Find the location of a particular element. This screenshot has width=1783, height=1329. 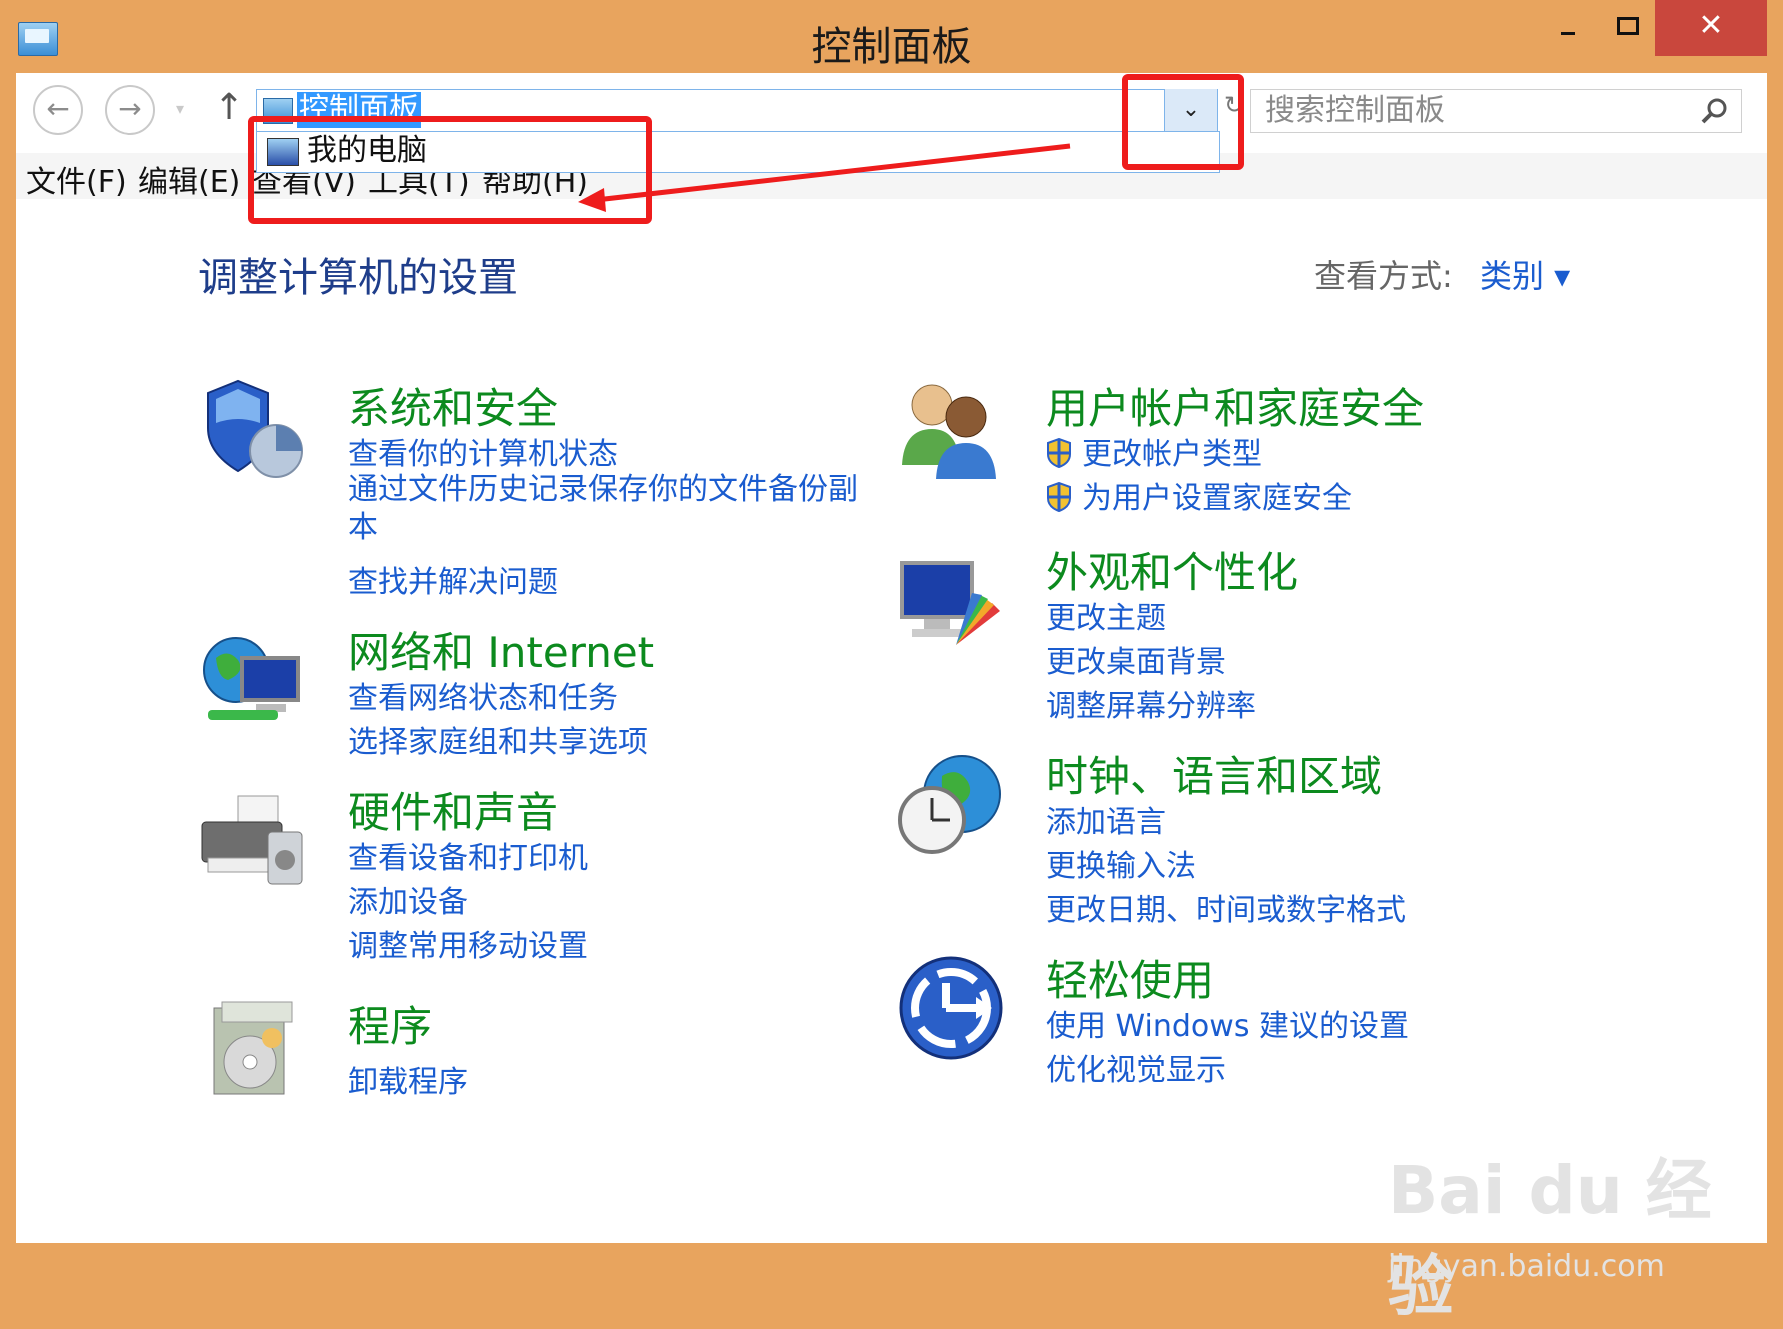

link-devices-printers: 查看设备和打印机 is located at coordinates (468, 855).